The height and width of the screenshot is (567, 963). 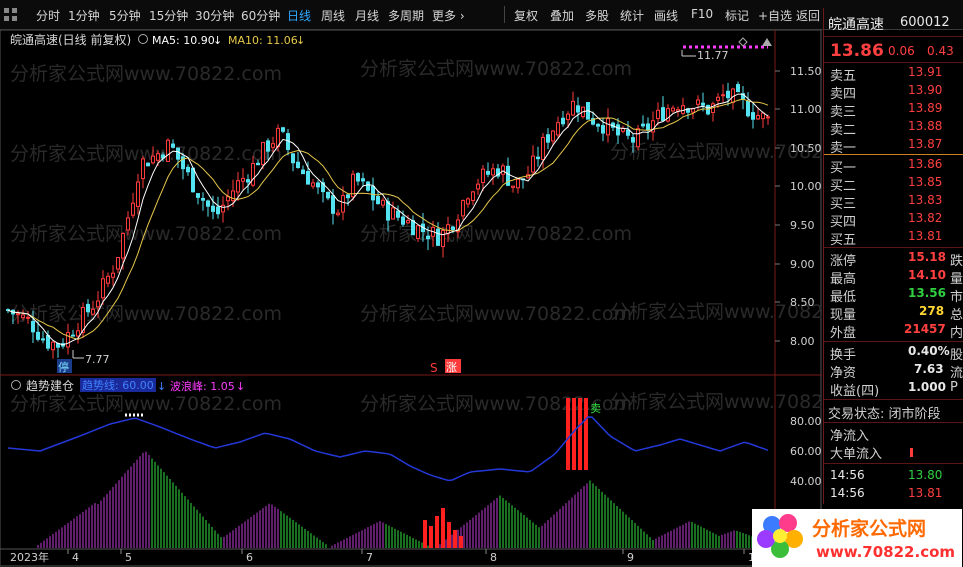 What do you see at coordinates (925, 164) in the screenshot?
I see `bid-price: 13.86` at bounding box center [925, 164].